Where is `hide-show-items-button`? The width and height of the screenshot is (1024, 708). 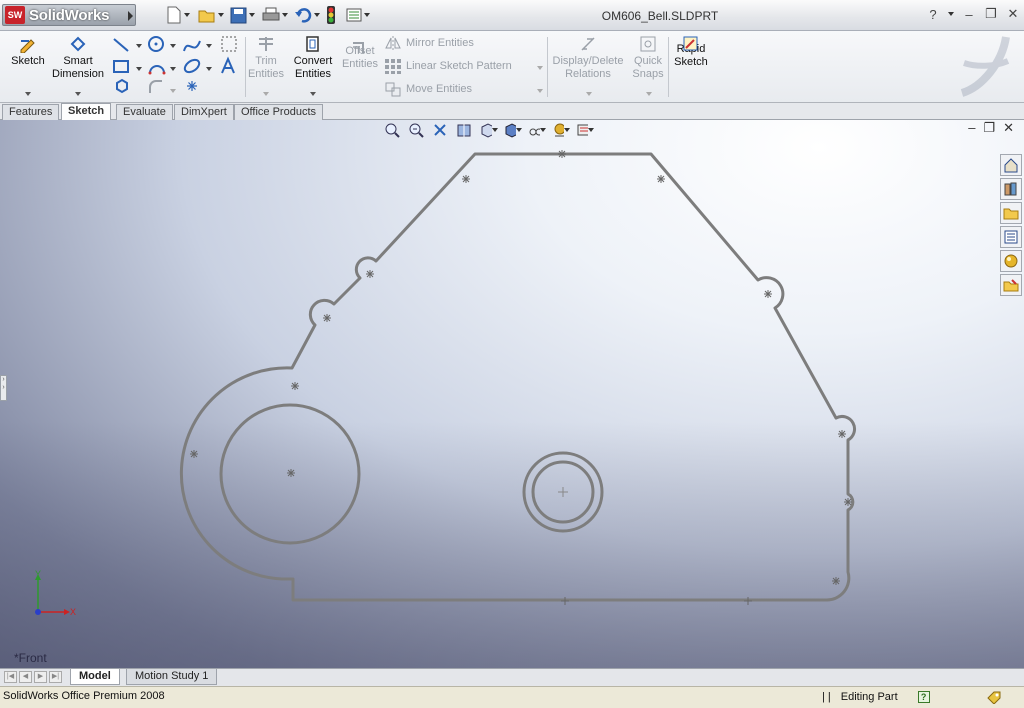
hide-show-items-button is located at coordinates (537, 130).